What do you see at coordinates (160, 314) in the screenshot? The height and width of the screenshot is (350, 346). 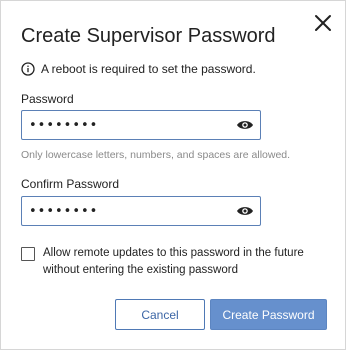 I see `cancel-button: Cancel` at bounding box center [160, 314].